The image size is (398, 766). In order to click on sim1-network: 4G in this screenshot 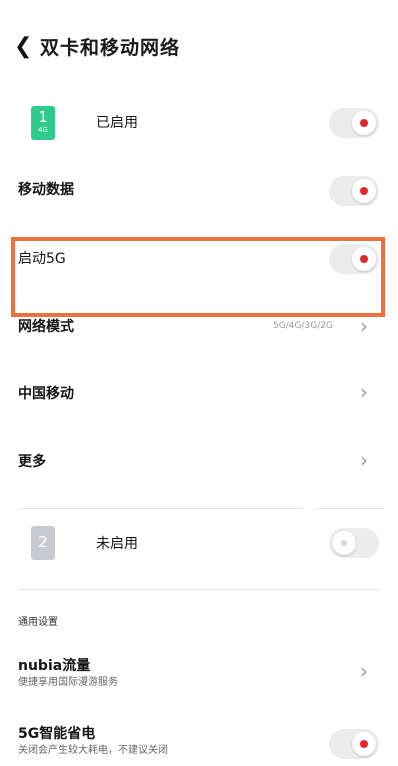, I will do `click(43, 130)`.